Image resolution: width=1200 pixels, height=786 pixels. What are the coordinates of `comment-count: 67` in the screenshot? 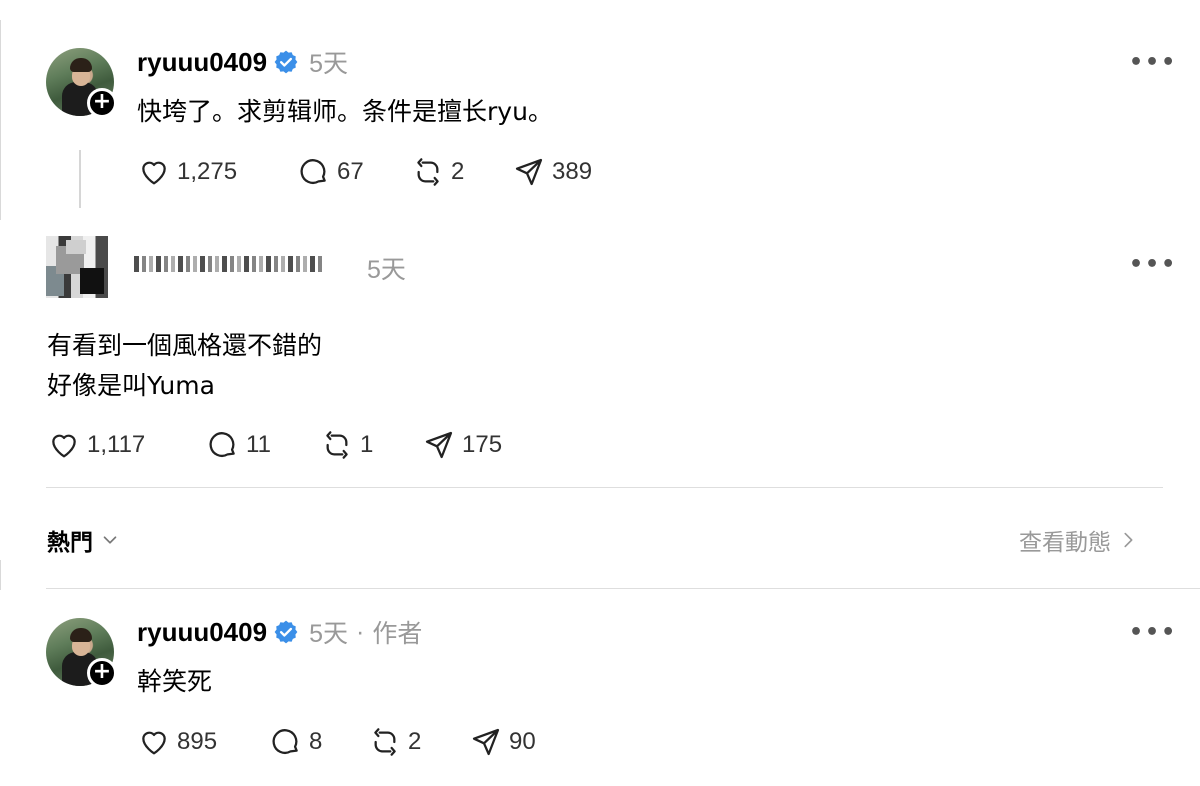 It's located at (350, 171).